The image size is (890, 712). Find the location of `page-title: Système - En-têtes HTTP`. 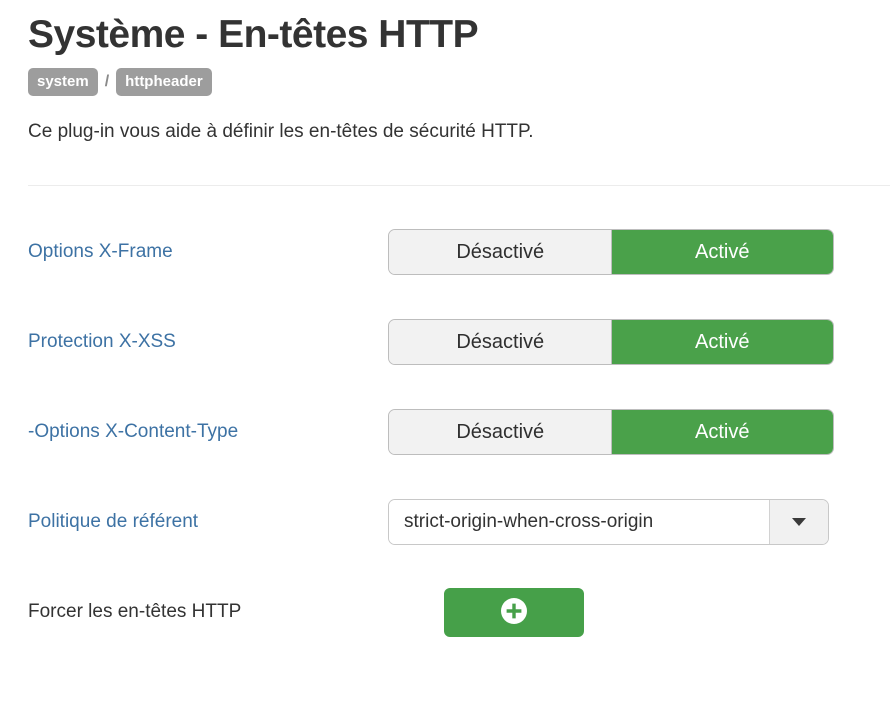

page-title: Système - En-têtes HTTP is located at coordinates (253, 34).